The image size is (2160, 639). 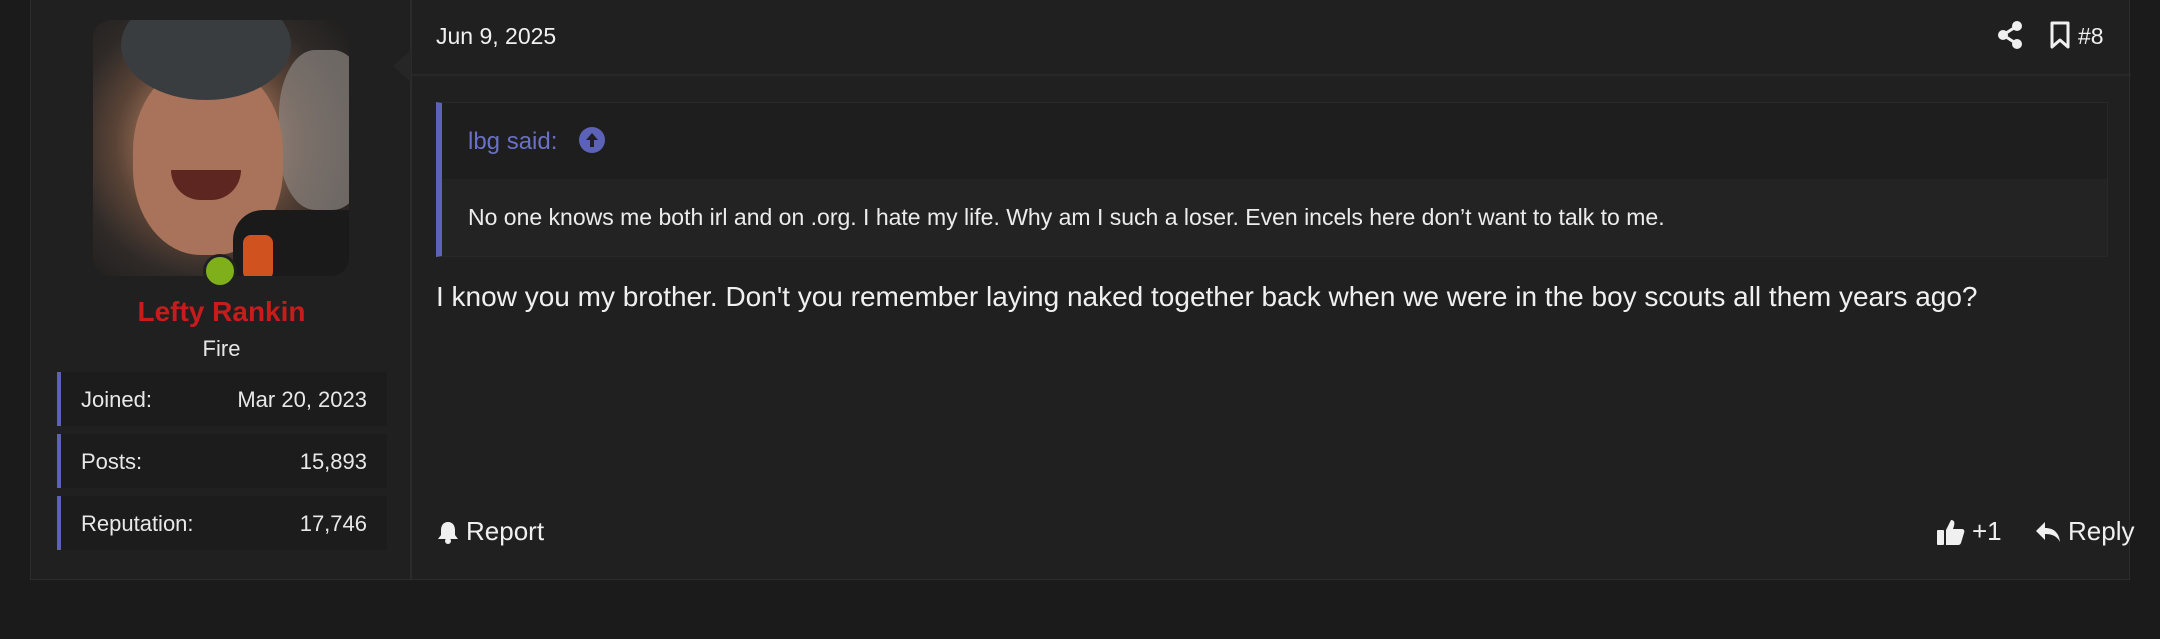 I want to click on stat-value: 17,746, so click(x=333, y=523).